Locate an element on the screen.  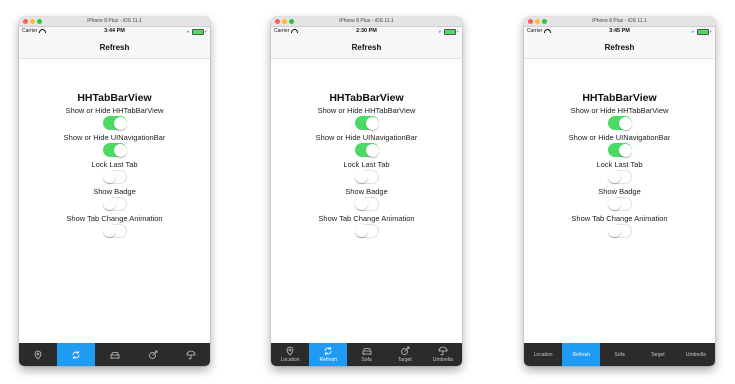
status-bar: Carrier 3:44 PM ➤ + is located at coordinates (114, 31).